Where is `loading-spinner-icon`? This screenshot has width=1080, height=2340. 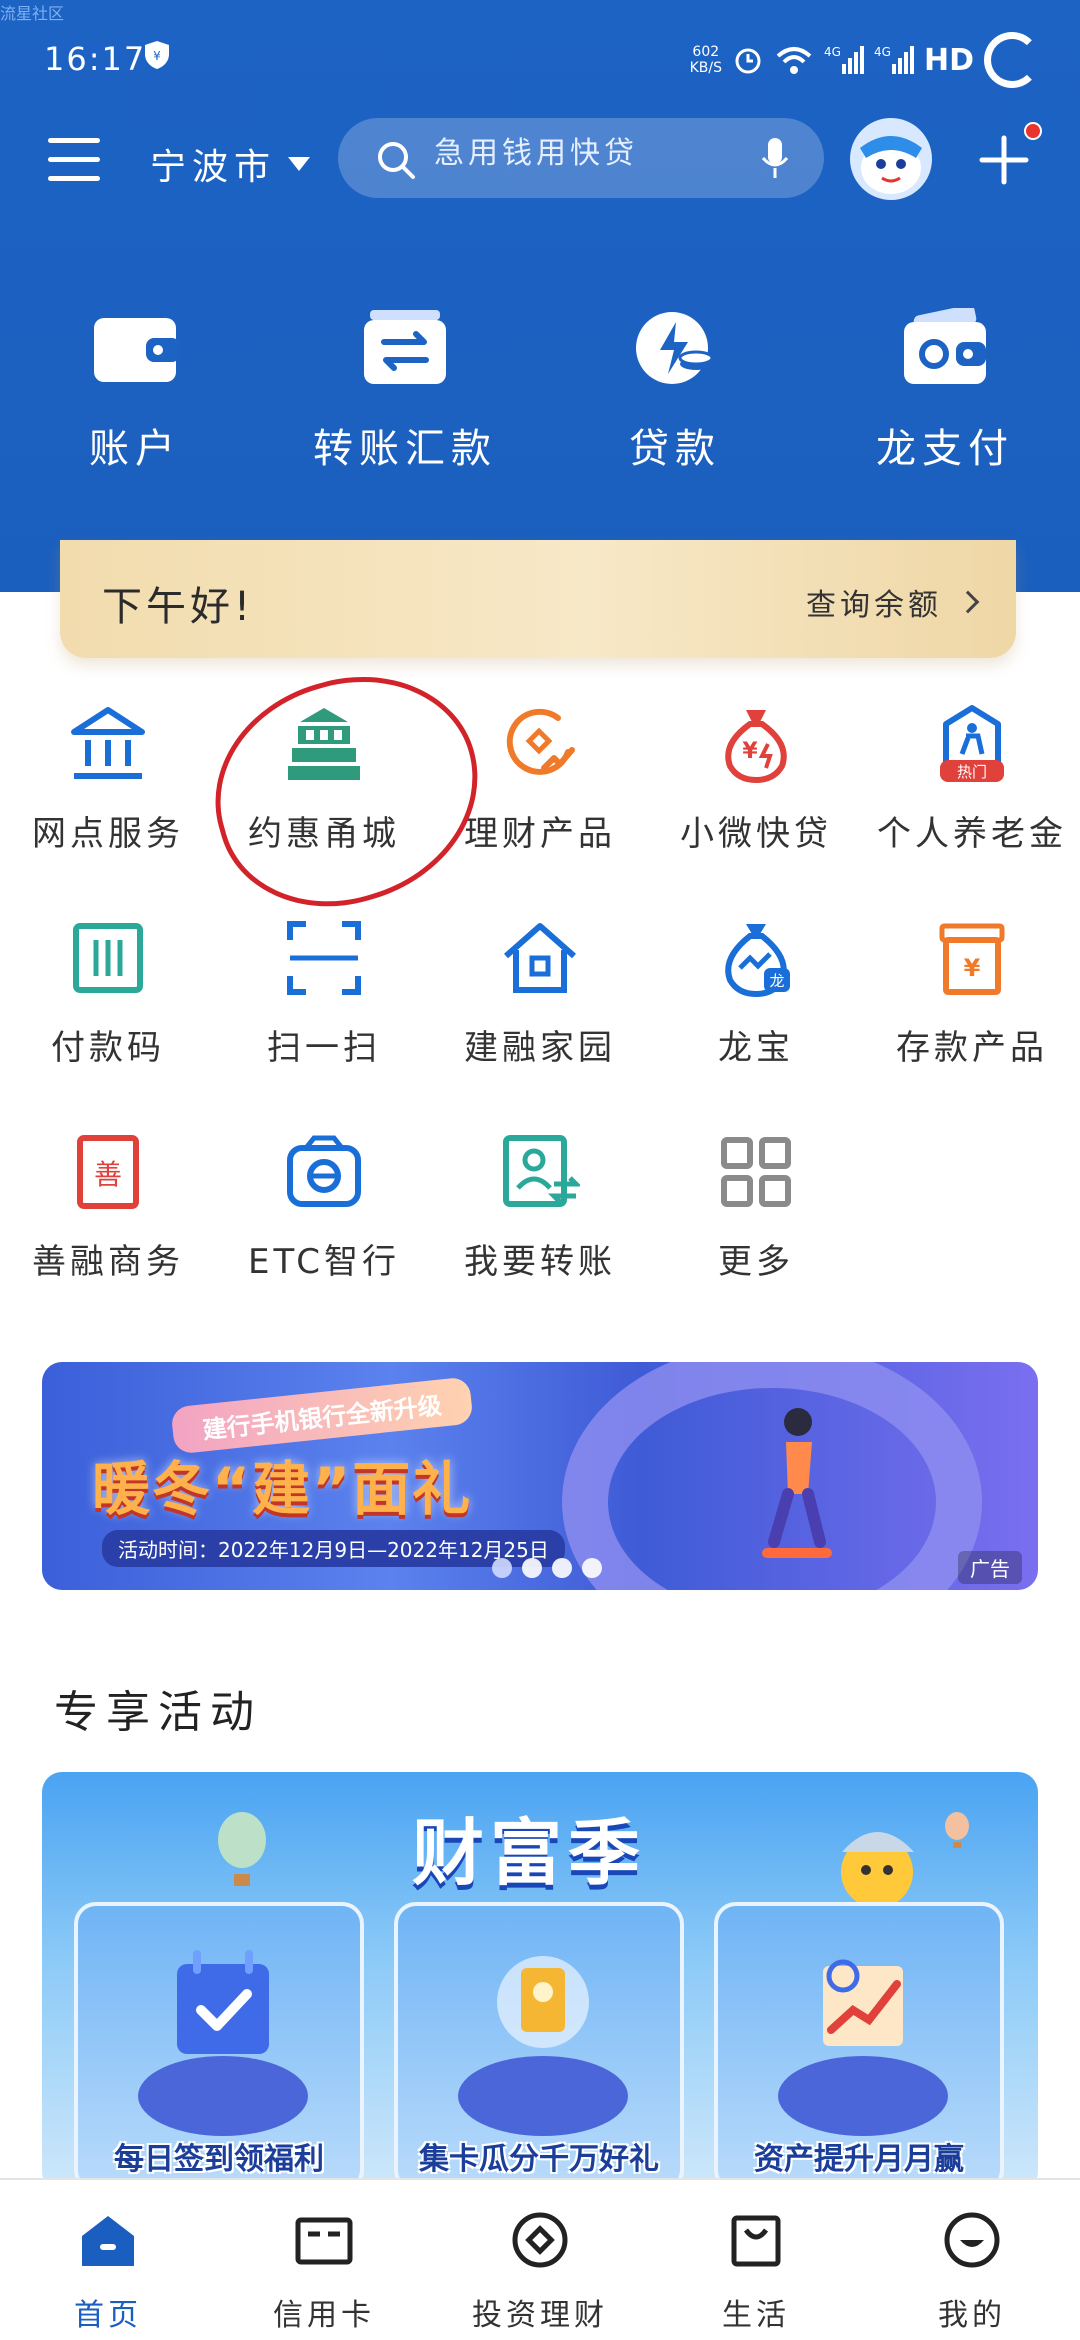
loading-spinner-icon is located at coordinates (1012, 60).